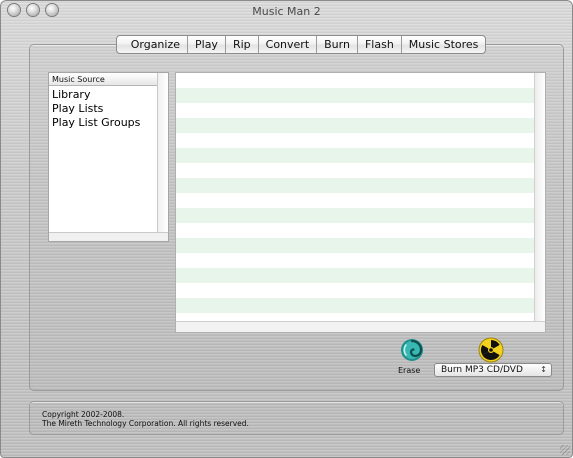 This screenshot has height=458, width=573. What do you see at coordinates (482, 370) in the screenshot?
I see `burn-format-selected: Burn MP3 CD/DVD` at bounding box center [482, 370].